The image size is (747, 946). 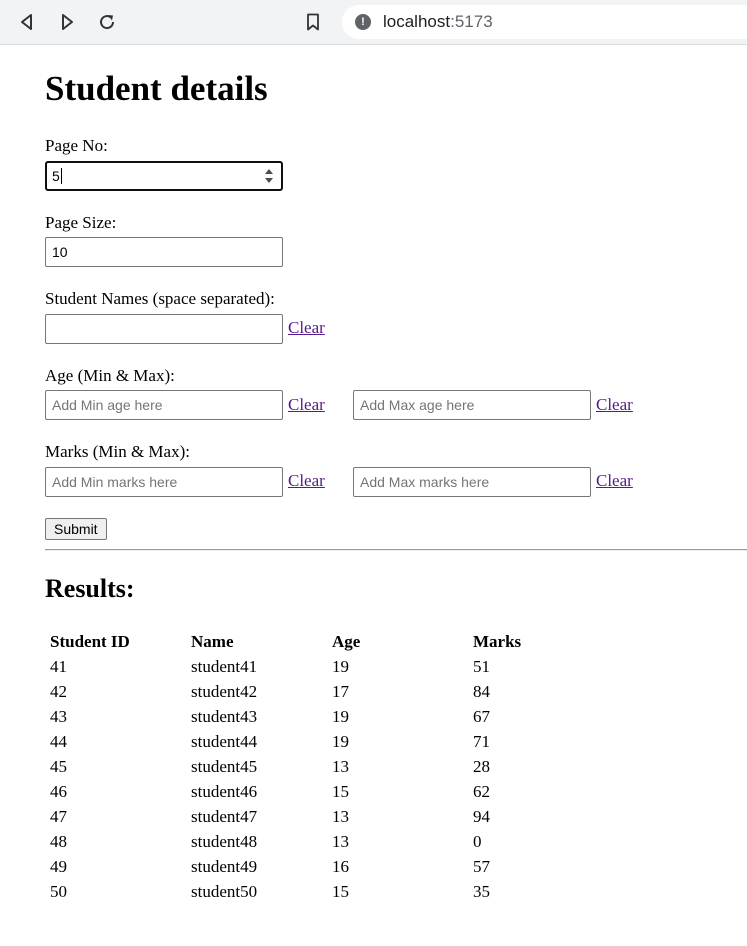 What do you see at coordinates (58, 666) in the screenshot?
I see `cell-student-id: 41` at bounding box center [58, 666].